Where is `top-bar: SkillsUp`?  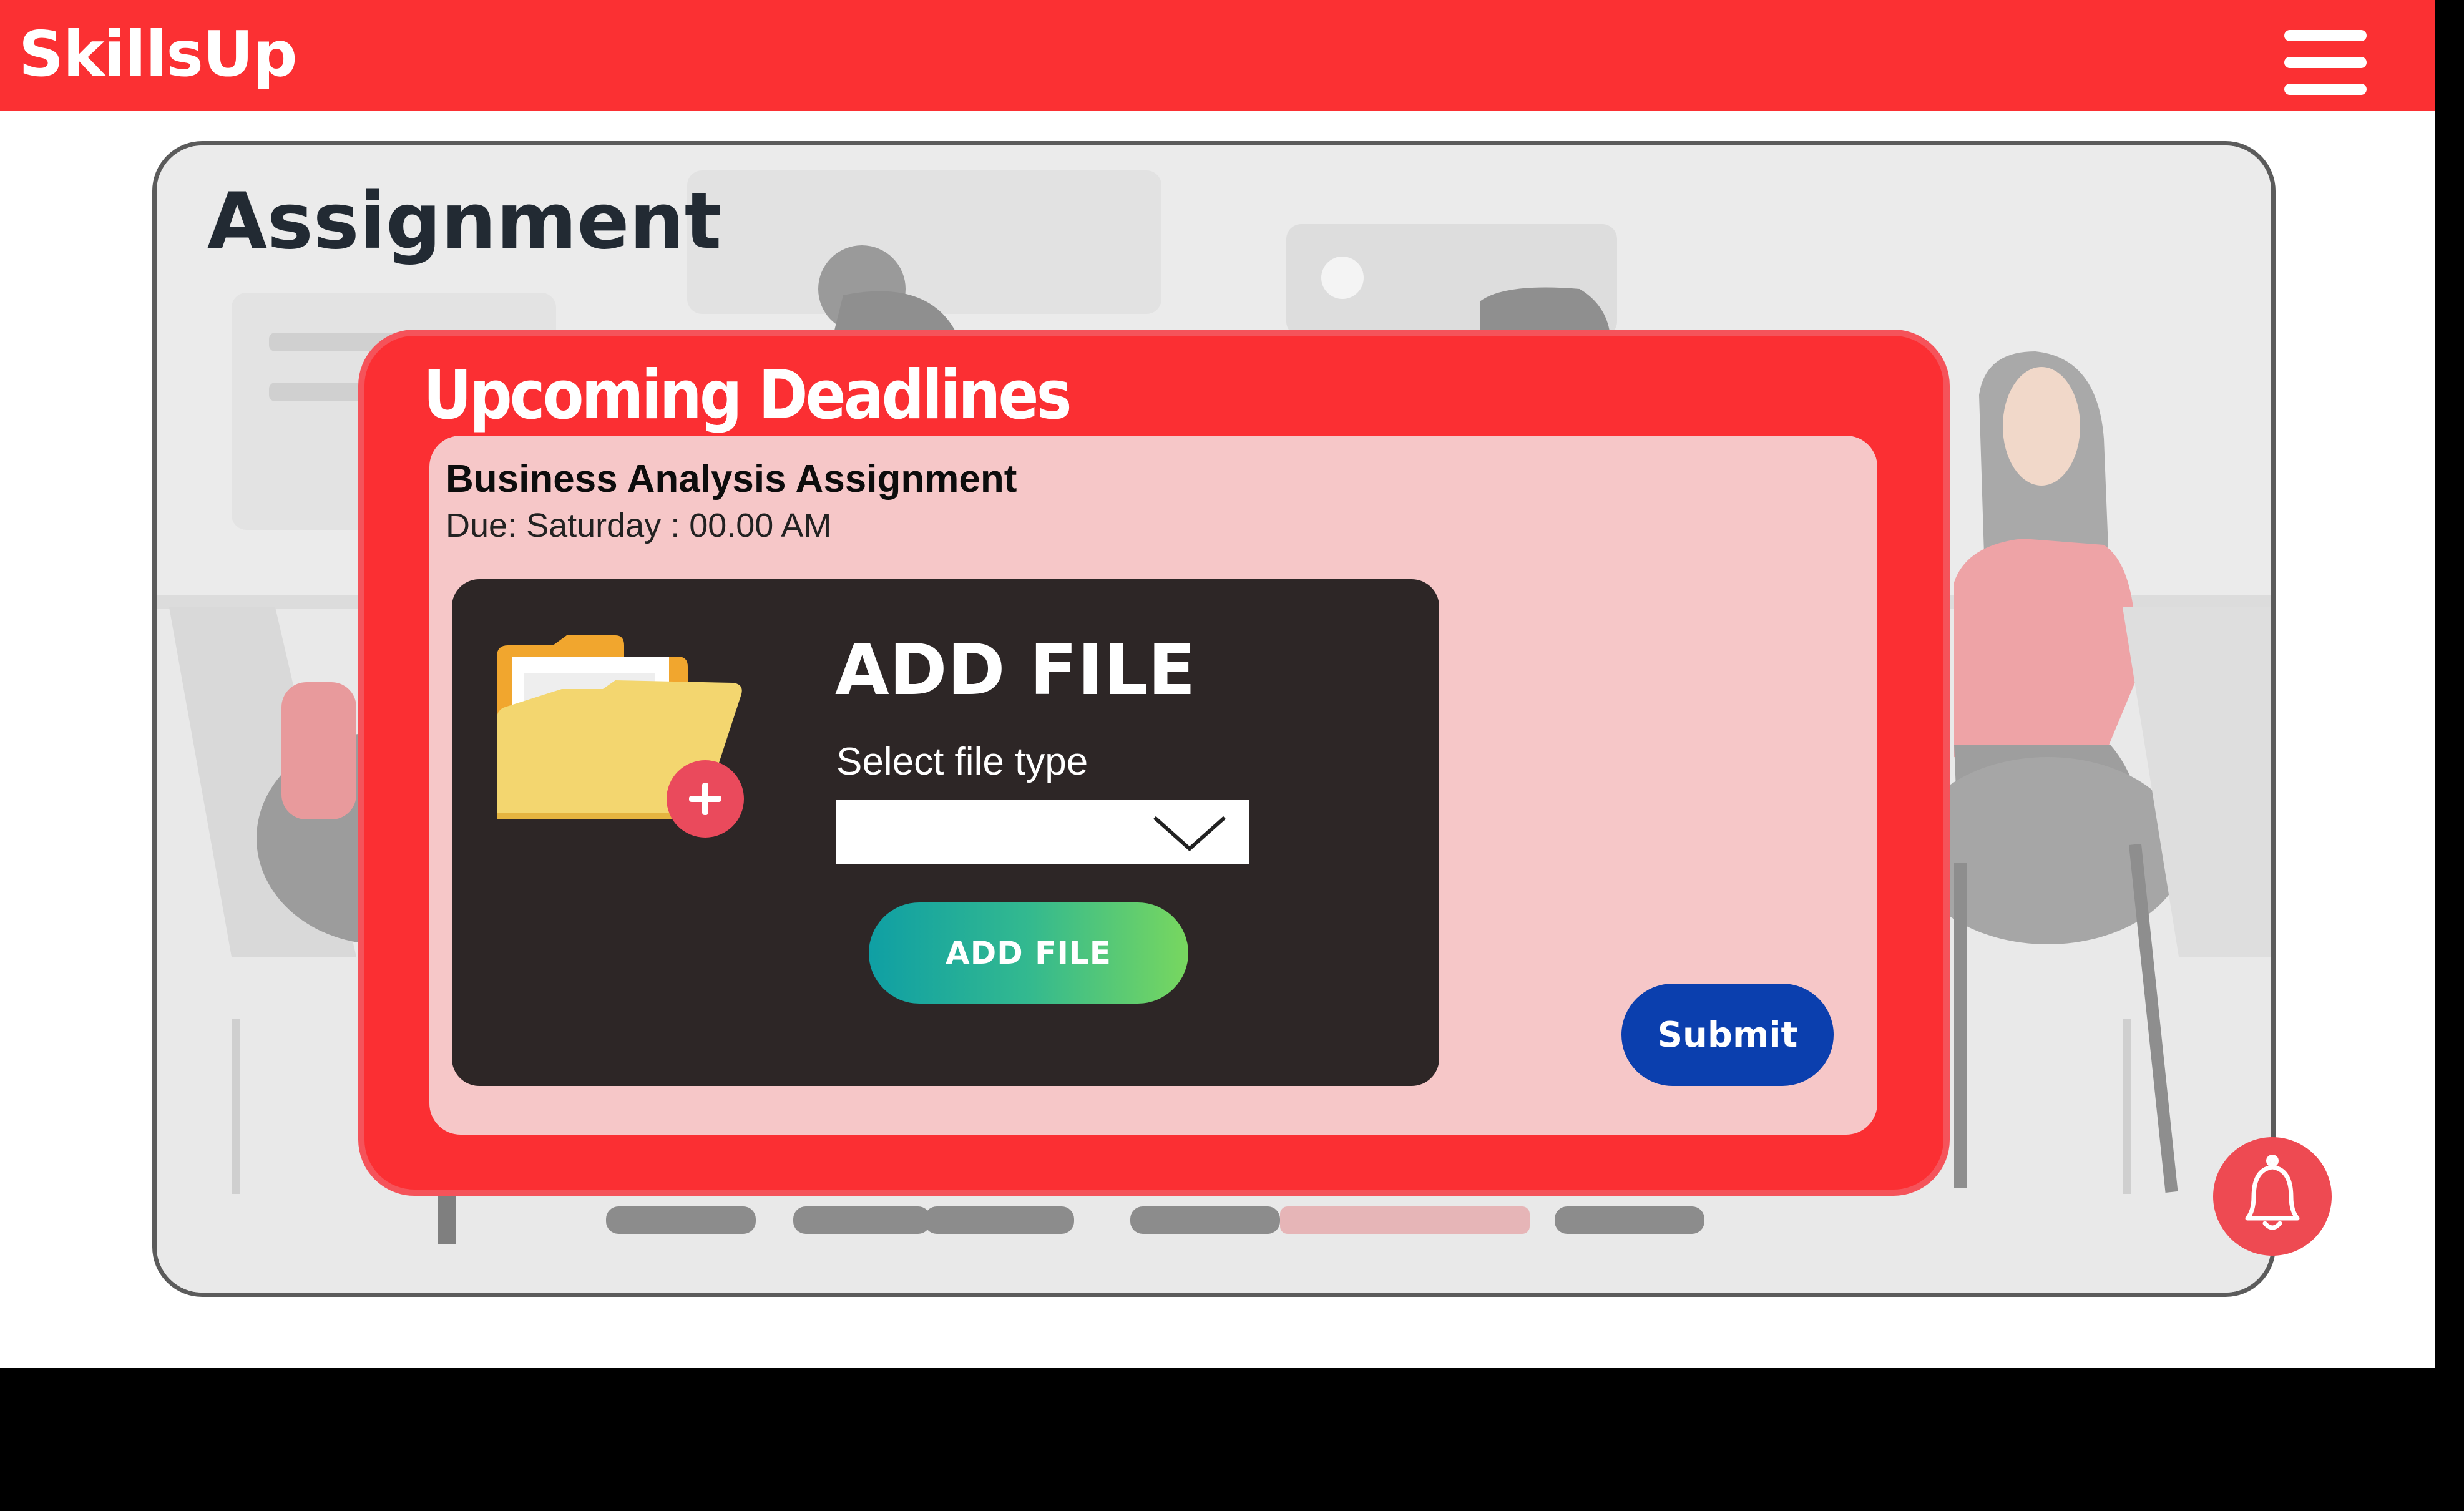 top-bar: SkillsUp is located at coordinates (1217, 56).